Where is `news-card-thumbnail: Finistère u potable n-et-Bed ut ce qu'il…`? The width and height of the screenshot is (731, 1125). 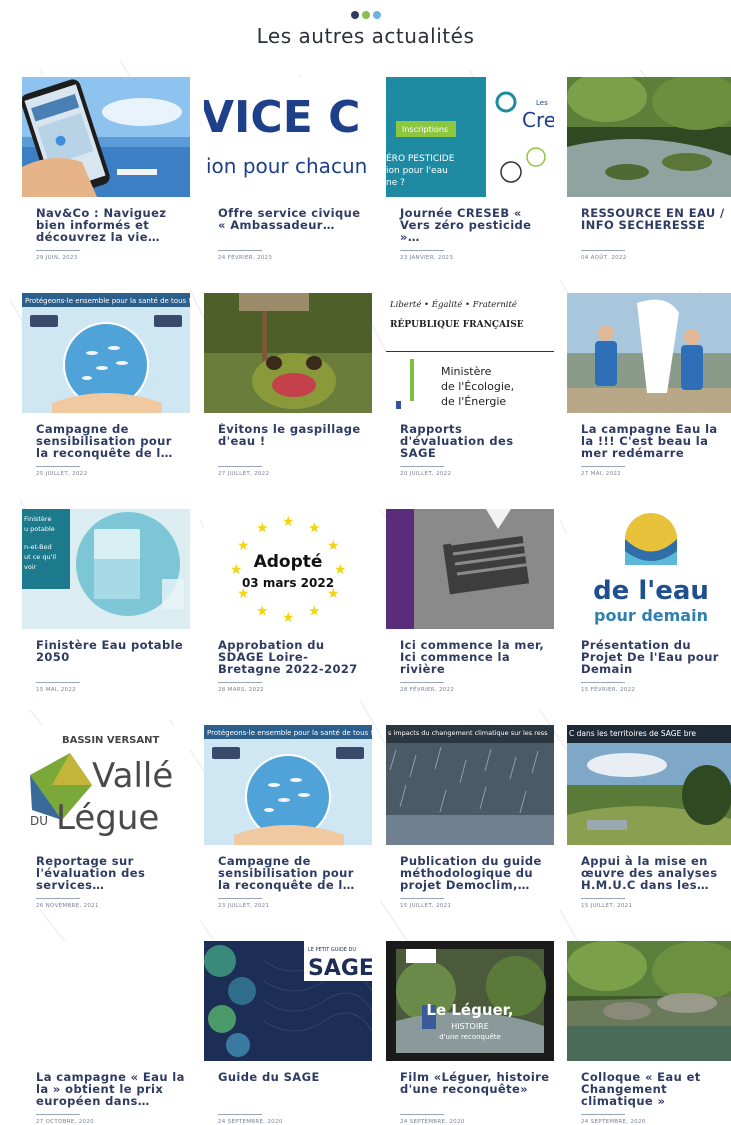
news-card-thumbnail: Finistère u potable n-et-Bed ut ce qu'il… is located at coordinates (106, 569).